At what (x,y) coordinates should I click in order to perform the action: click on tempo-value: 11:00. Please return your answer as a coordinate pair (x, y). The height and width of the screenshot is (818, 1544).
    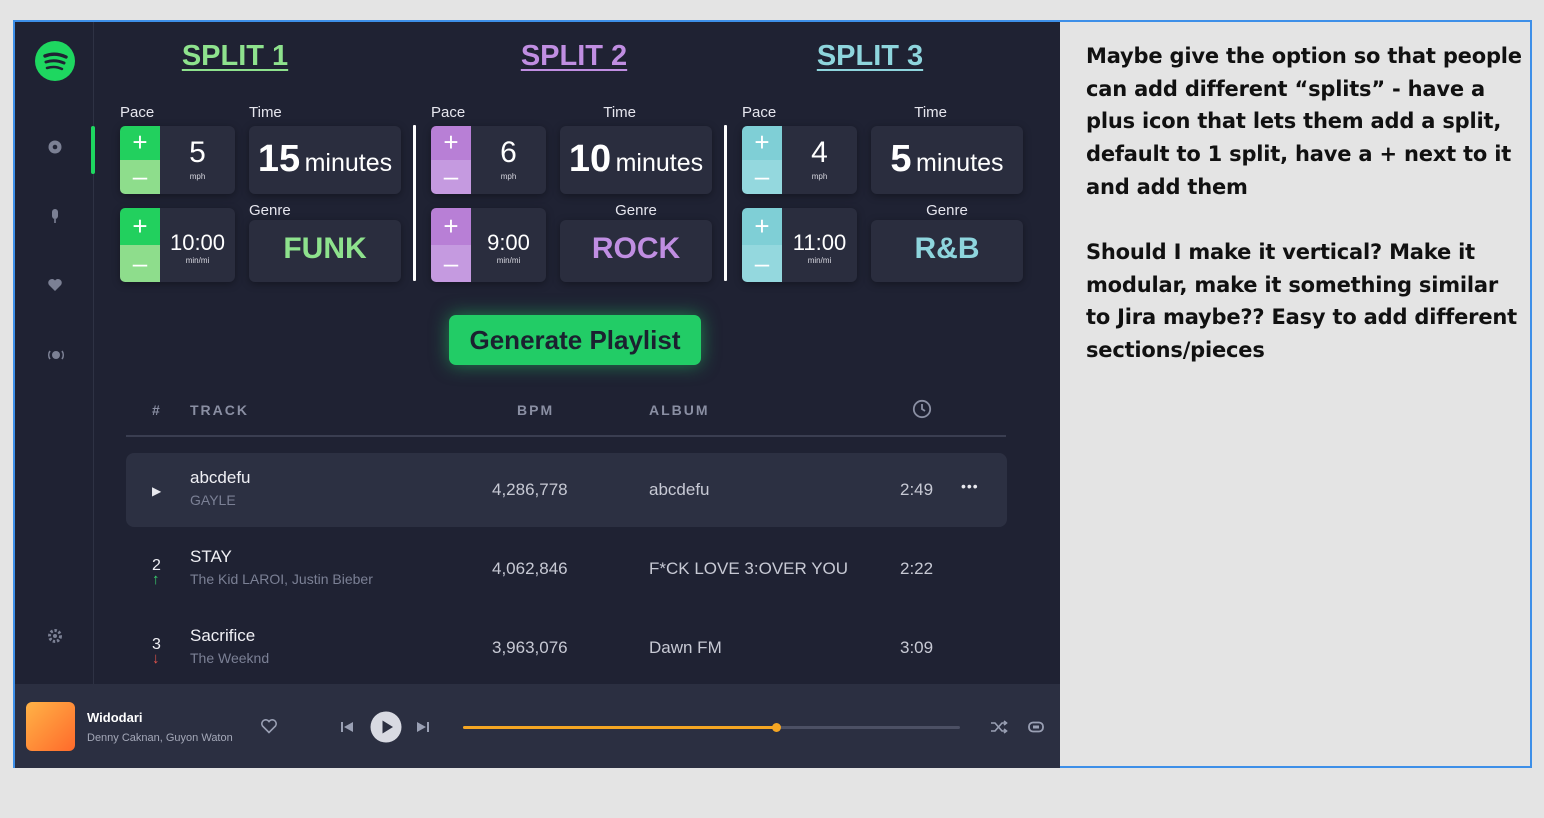
    Looking at the image, I should click on (819, 242).